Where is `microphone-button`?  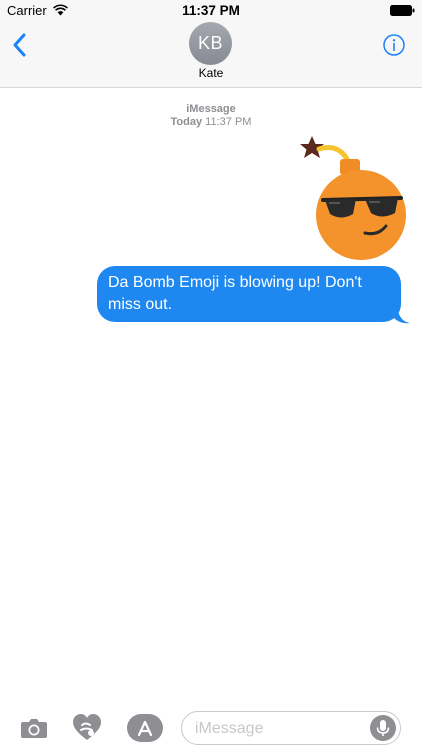 microphone-button is located at coordinates (383, 728).